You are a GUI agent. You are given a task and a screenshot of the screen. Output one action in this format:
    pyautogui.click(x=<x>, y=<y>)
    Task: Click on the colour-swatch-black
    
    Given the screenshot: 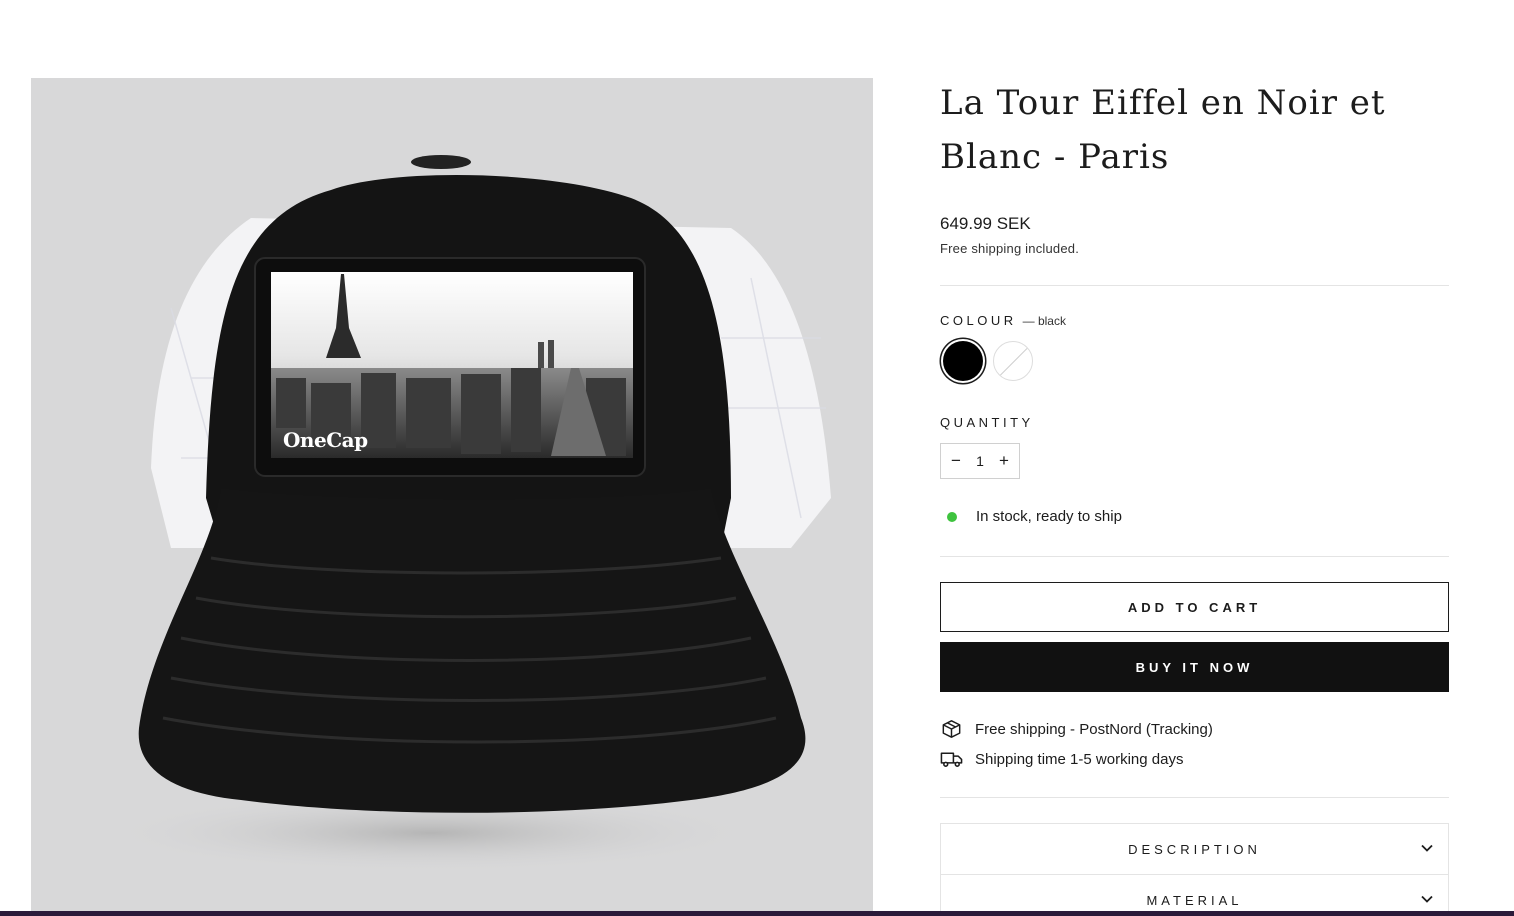 What is the action you would take?
    pyautogui.click(x=963, y=361)
    